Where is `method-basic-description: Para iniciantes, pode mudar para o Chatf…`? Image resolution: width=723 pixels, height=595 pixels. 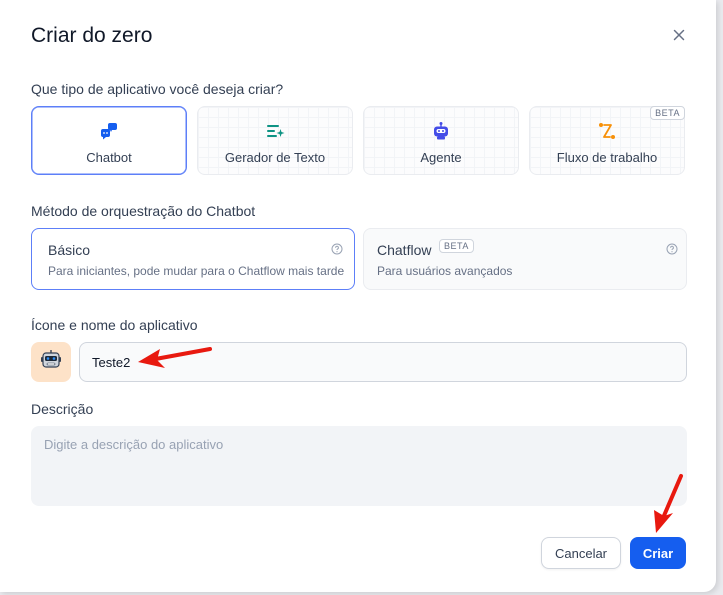 method-basic-description: Para iniciantes, pode mudar para o Chatf… is located at coordinates (196, 271).